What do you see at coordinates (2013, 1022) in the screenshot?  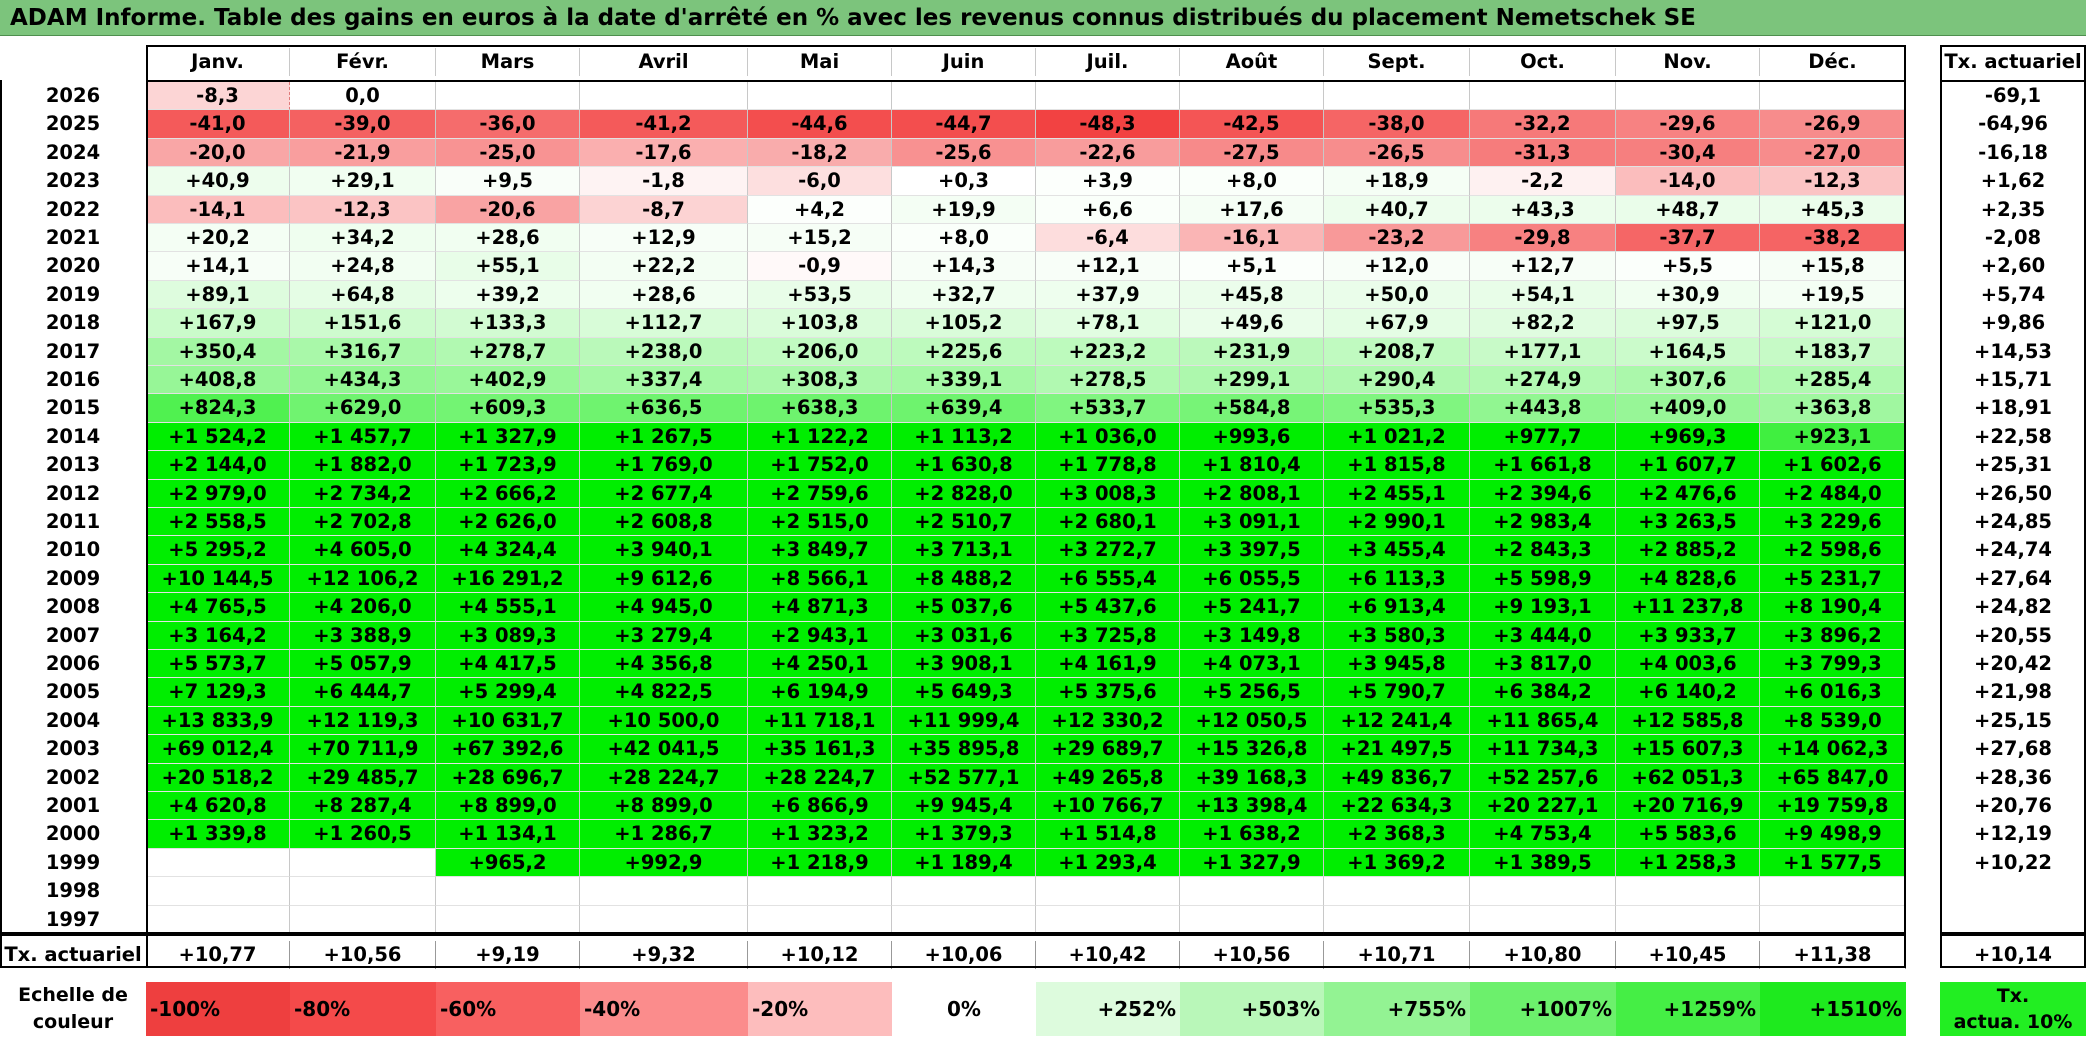 I see `color-scale-rate-line2: actua. 10%` at bounding box center [2013, 1022].